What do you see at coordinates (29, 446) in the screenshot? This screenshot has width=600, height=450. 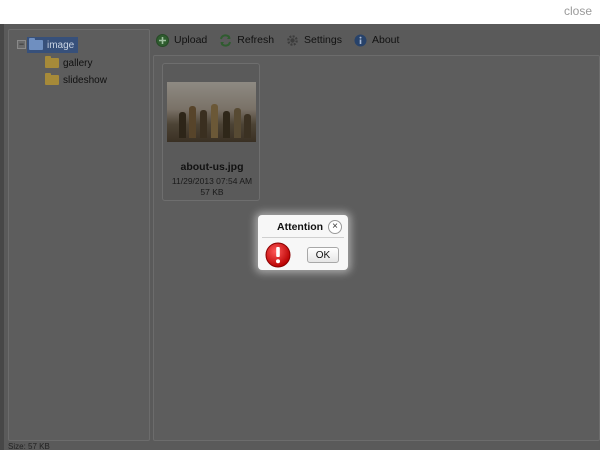 I see `status-bar: Size: 57 KB` at bounding box center [29, 446].